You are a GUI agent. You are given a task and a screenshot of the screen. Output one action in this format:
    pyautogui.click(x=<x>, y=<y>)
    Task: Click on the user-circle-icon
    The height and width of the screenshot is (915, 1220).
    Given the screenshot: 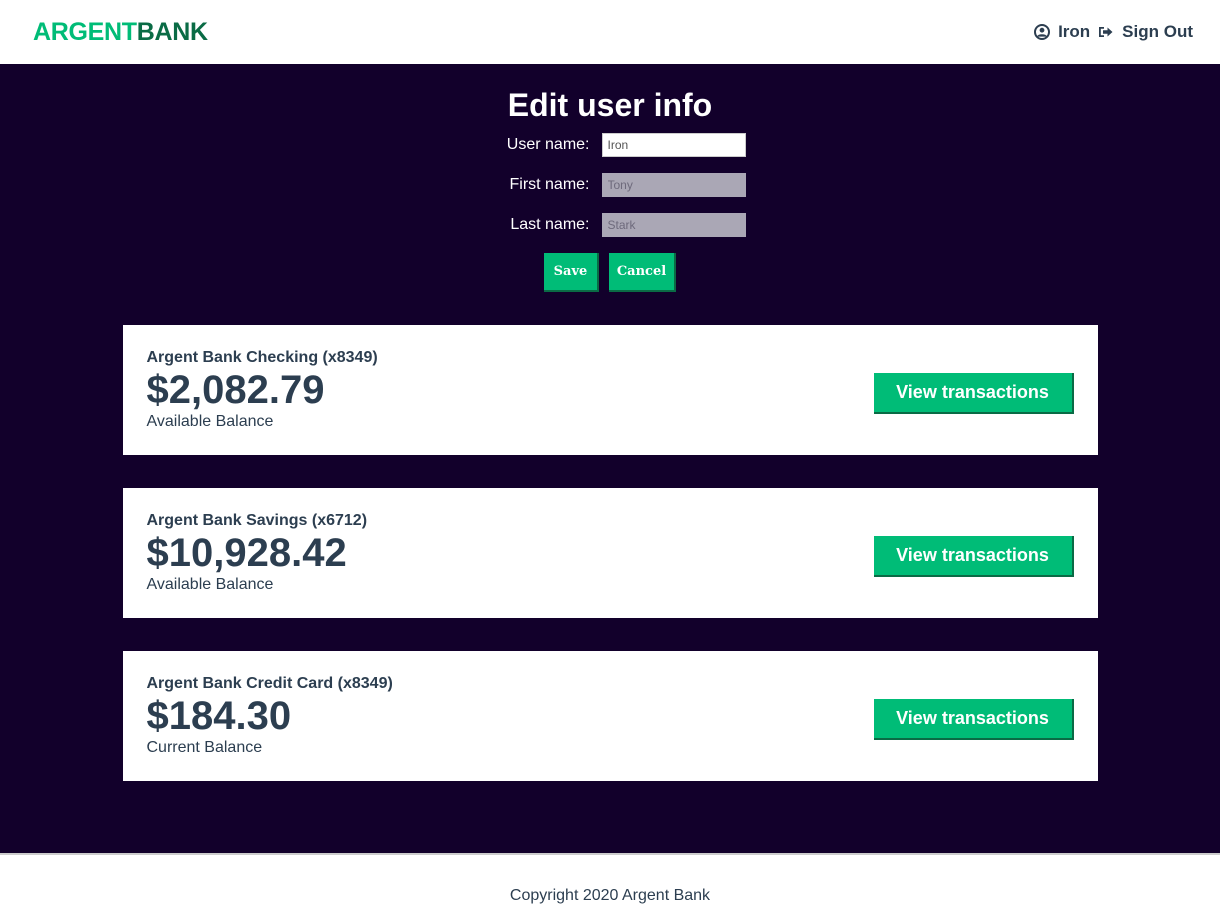 What is the action you would take?
    pyautogui.click(x=1042, y=32)
    